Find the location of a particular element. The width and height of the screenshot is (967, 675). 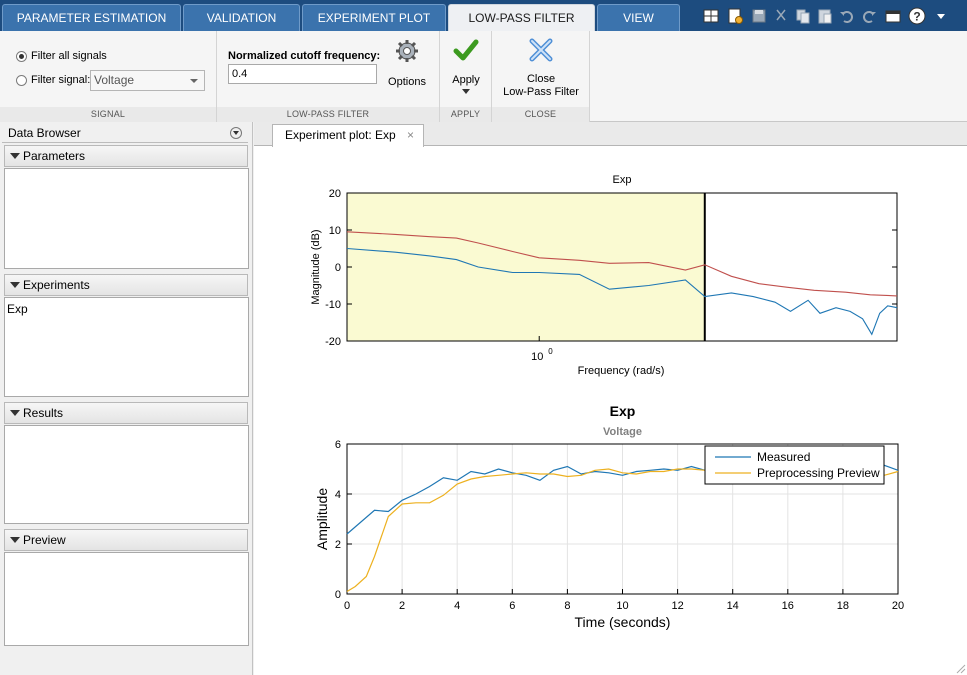

tab-validation: VALIDATION is located at coordinates (241, 17).